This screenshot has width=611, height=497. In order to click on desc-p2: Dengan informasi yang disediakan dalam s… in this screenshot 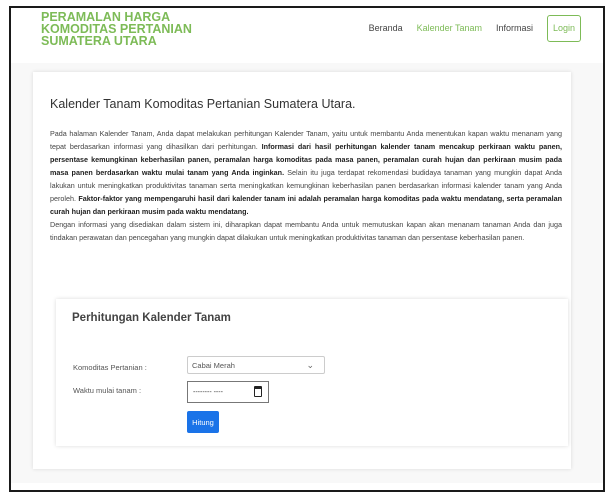, I will do `click(306, 231)`.